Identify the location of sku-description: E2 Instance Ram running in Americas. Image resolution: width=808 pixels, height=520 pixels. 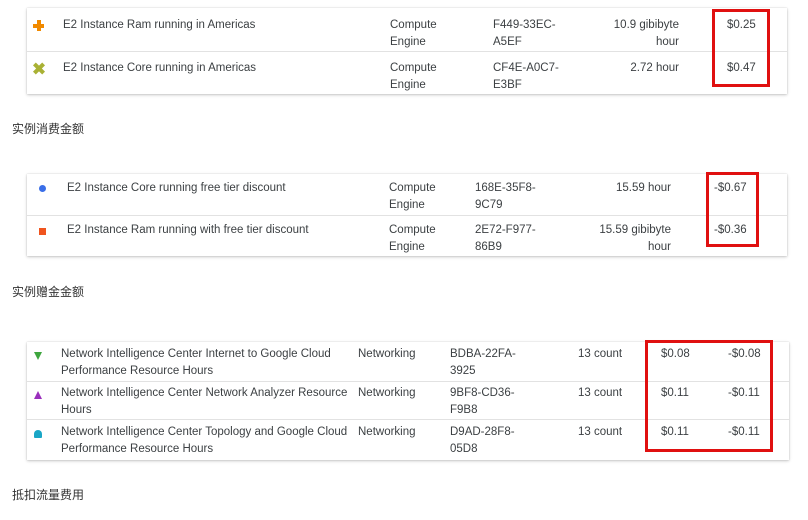
(159, 25).